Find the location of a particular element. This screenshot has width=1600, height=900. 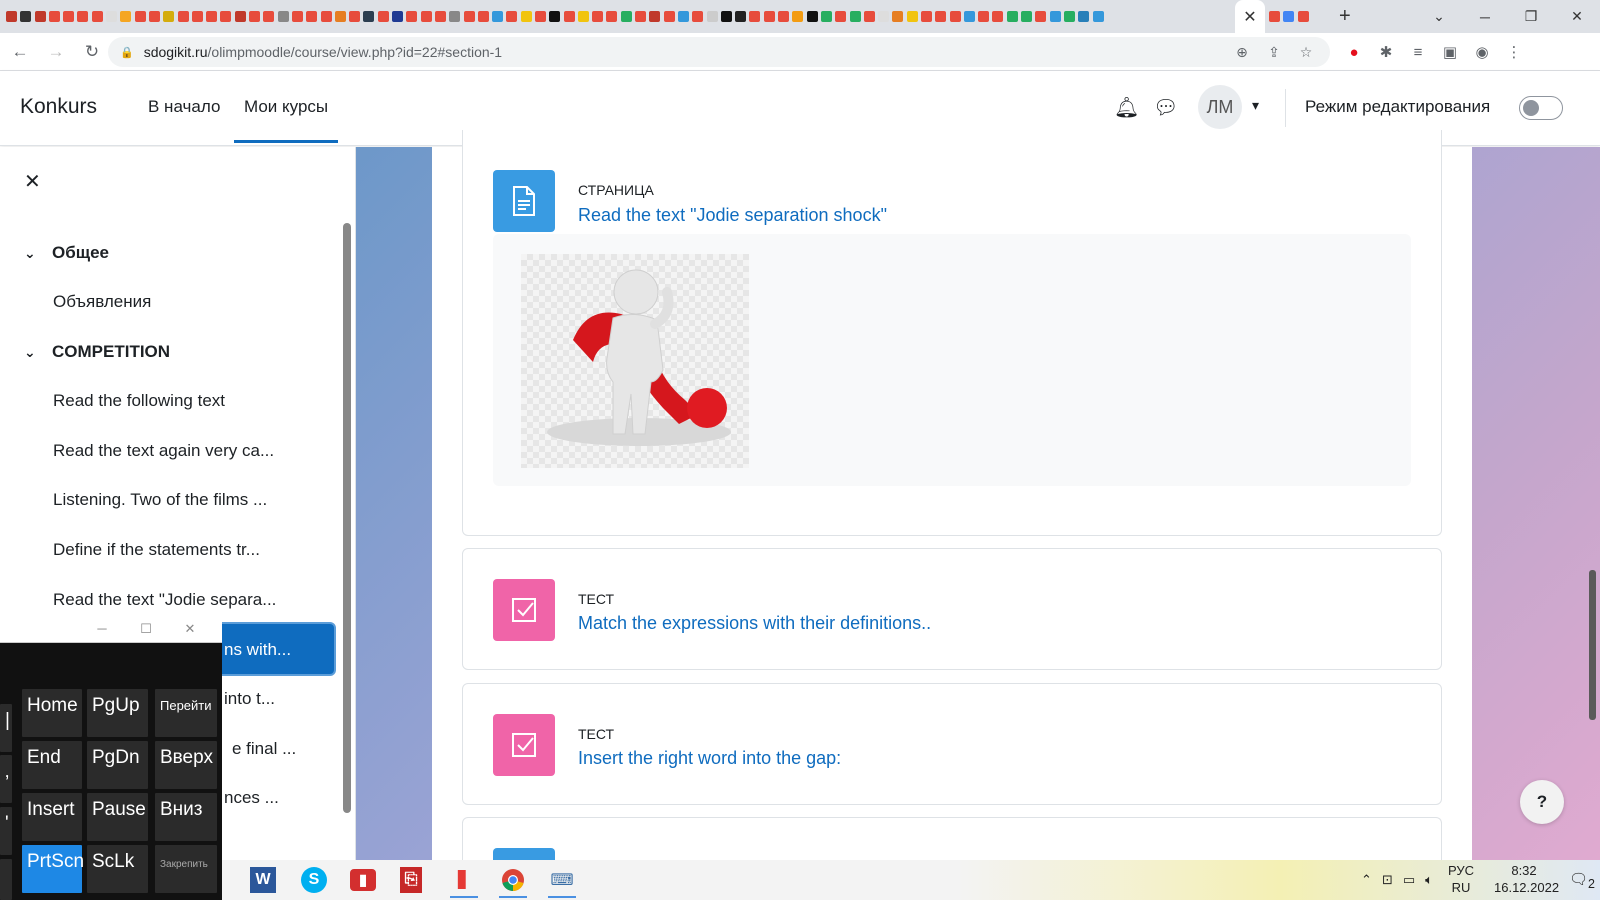

key-goto: Перейти is located at coordinates (186, 713).